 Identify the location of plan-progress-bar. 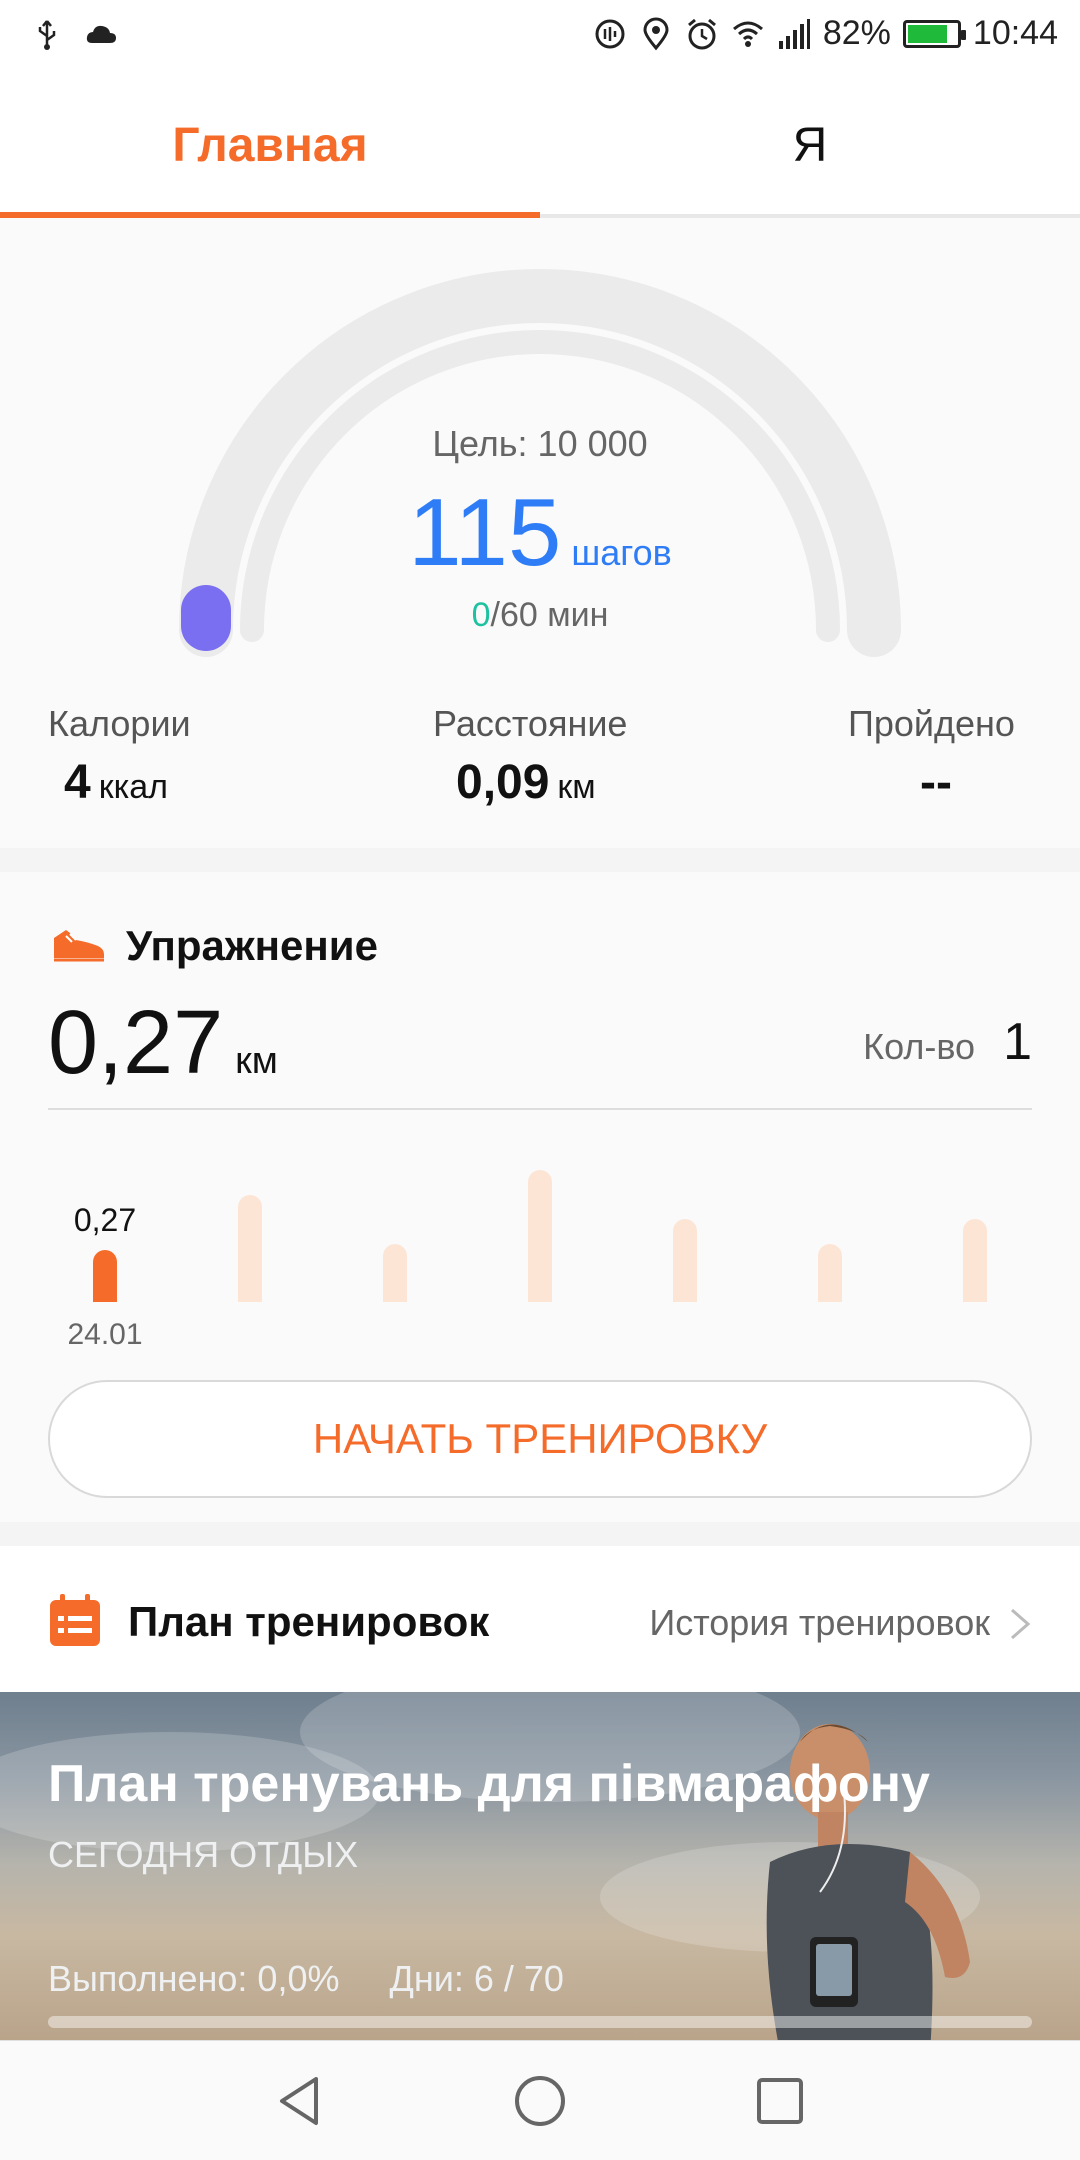
(540, 2022).